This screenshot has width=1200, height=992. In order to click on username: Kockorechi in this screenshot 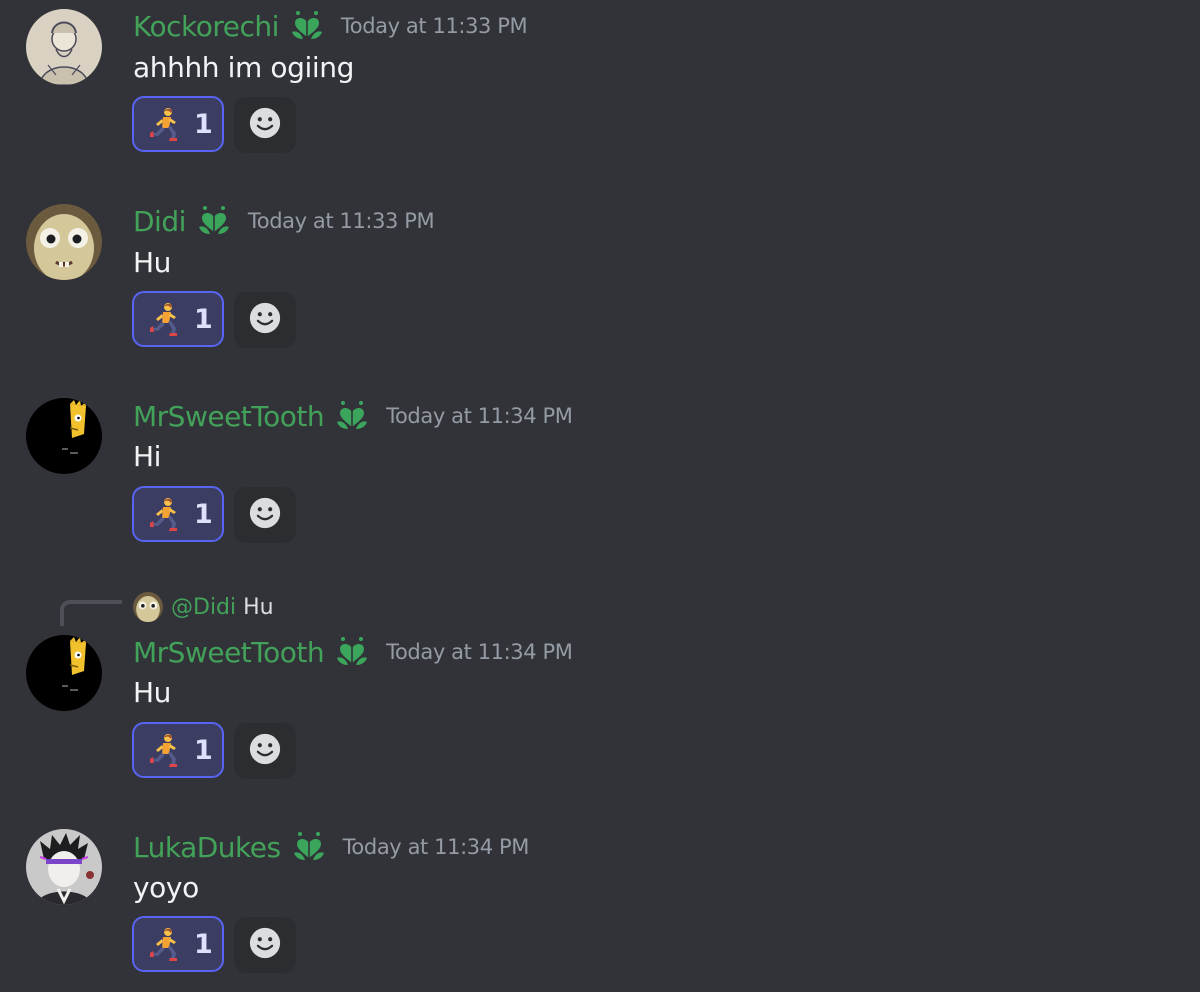, I will do `click(206, 26)`.